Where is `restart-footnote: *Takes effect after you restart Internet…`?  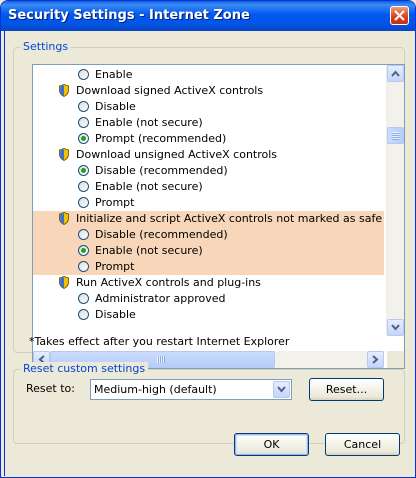
restart-footnote: *Takes effect after you restart Internet… is located at coordinates (159, 341).